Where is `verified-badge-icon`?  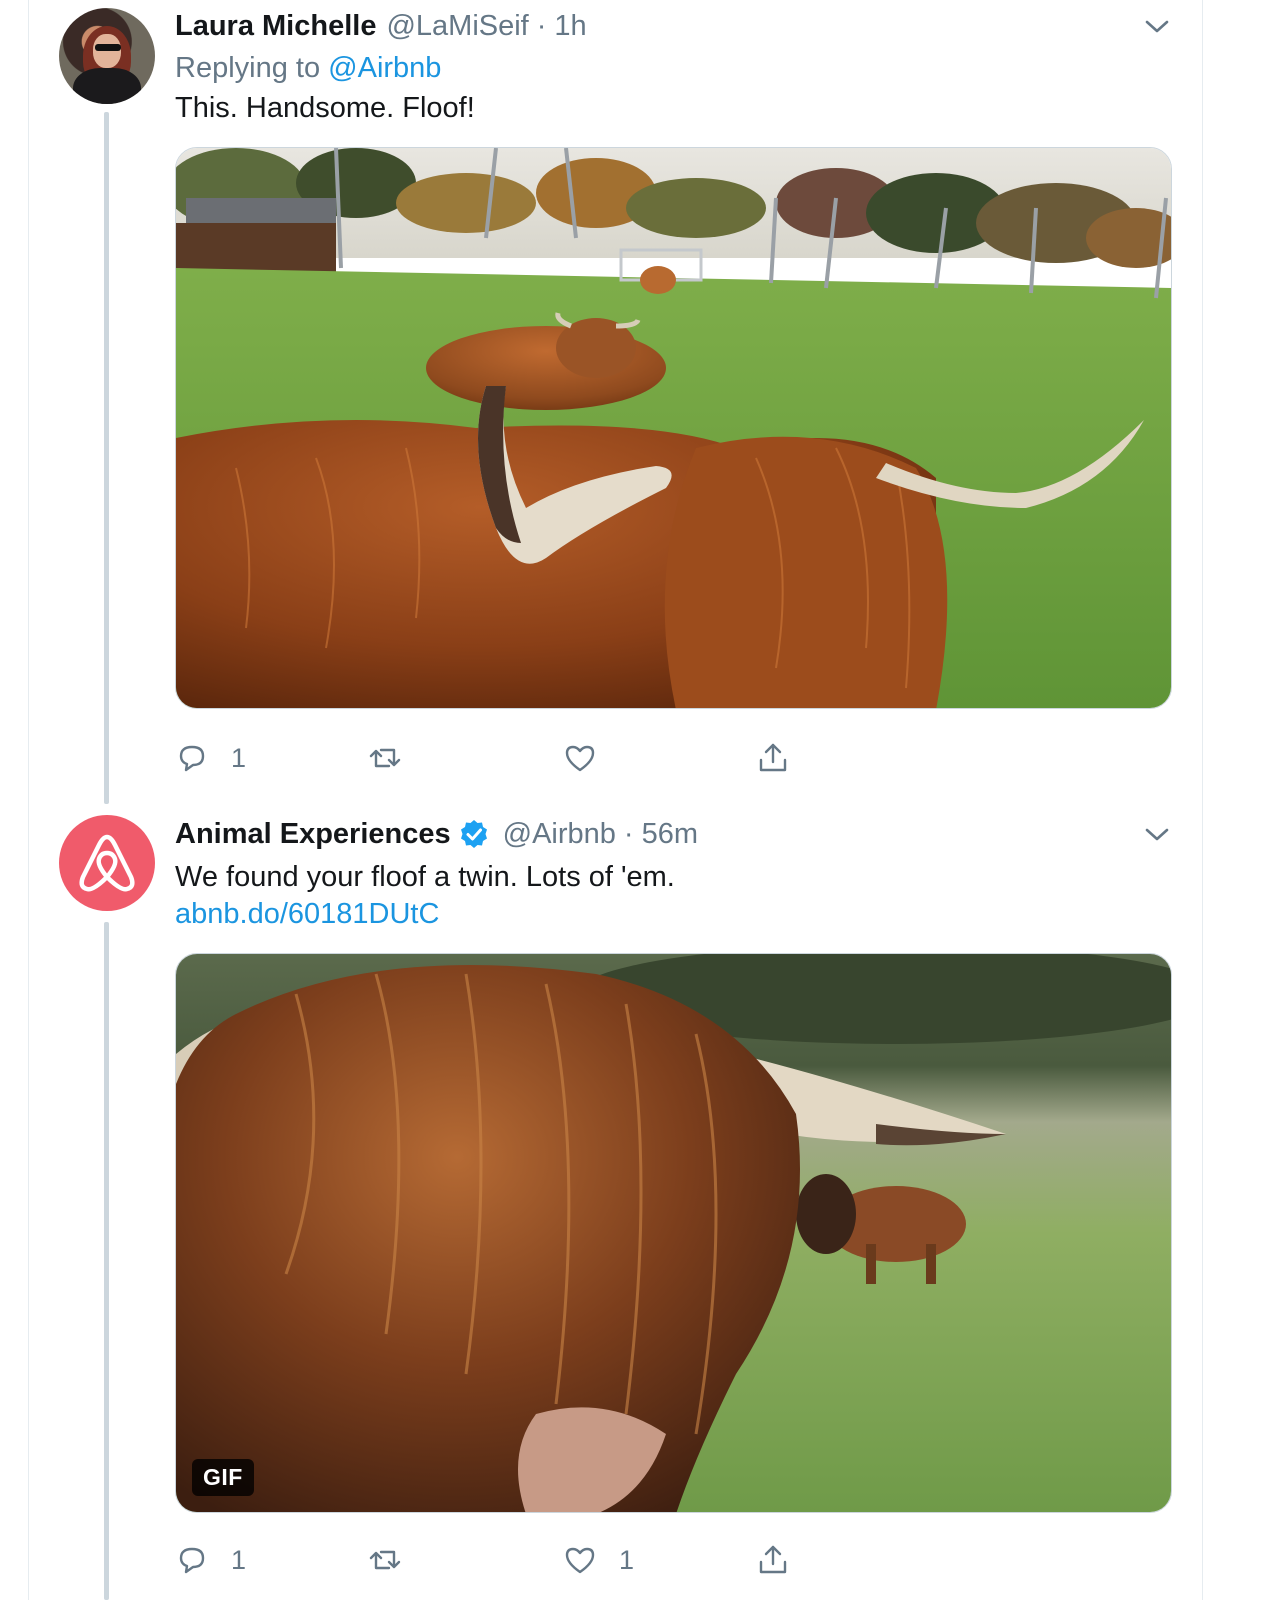
verified-badge-icon is located at coordinates (473, 834).